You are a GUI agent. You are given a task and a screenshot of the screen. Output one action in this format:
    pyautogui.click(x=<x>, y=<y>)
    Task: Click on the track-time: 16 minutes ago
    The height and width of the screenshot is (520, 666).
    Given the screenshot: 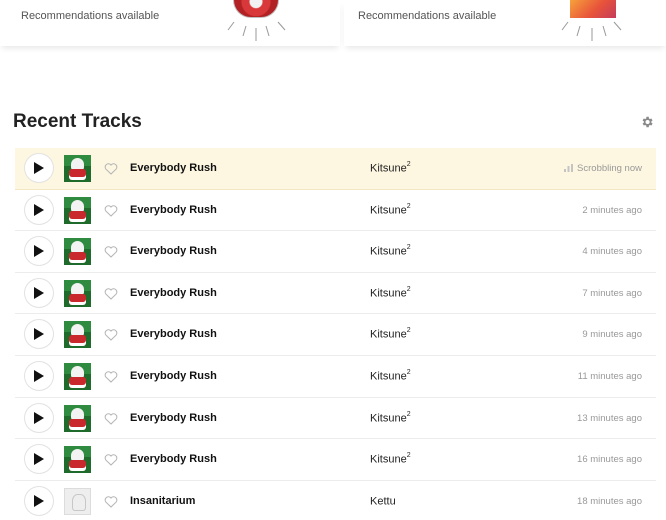 What is the action you would take?
    pyautogui.click(x=609, y=460)
    